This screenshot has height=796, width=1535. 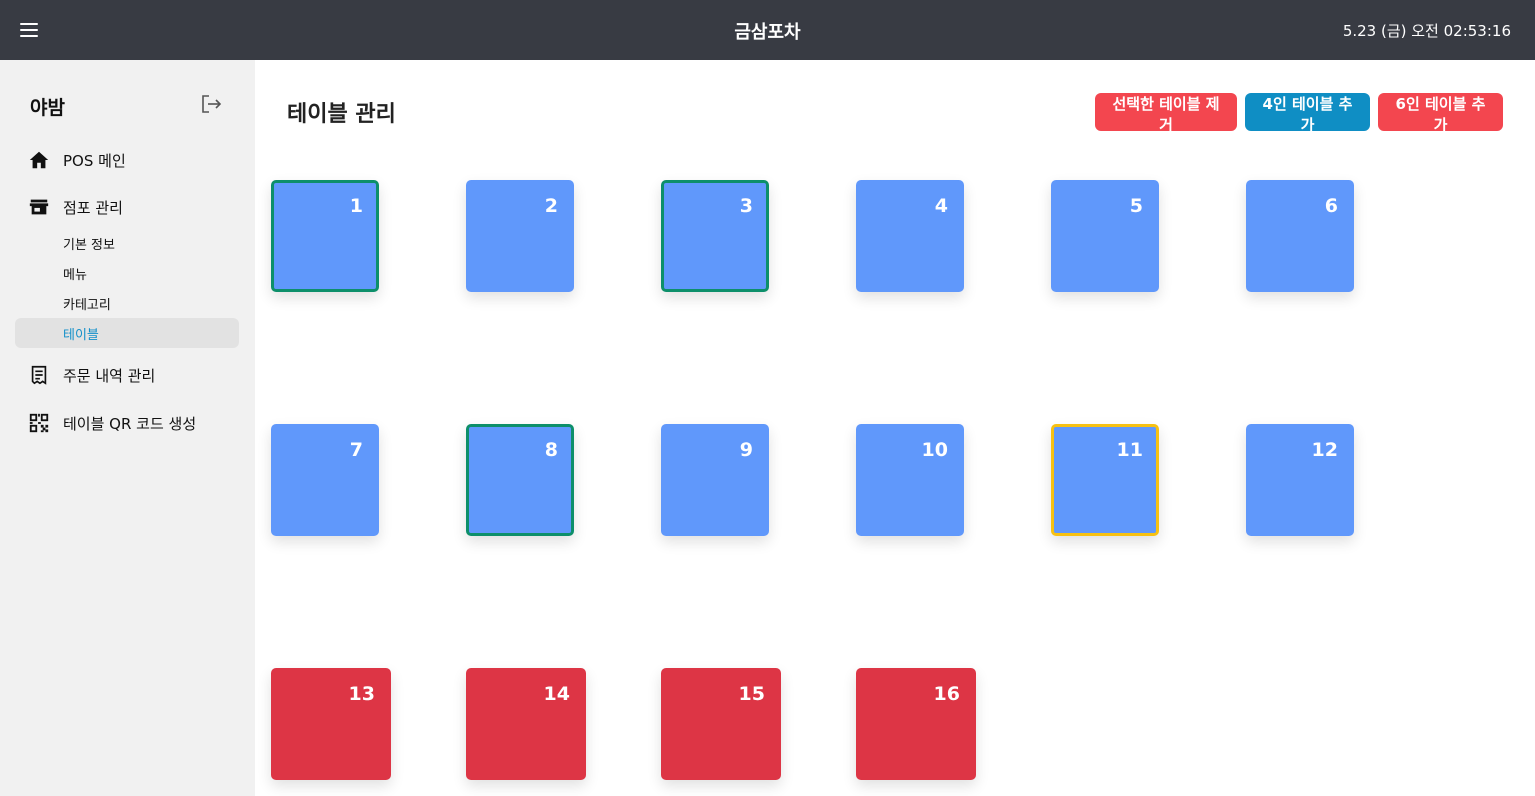 What do you see at coordinates (1324, 450) in the screenshot?
I see `table-number: 12` at bounding box center [1324, 450].